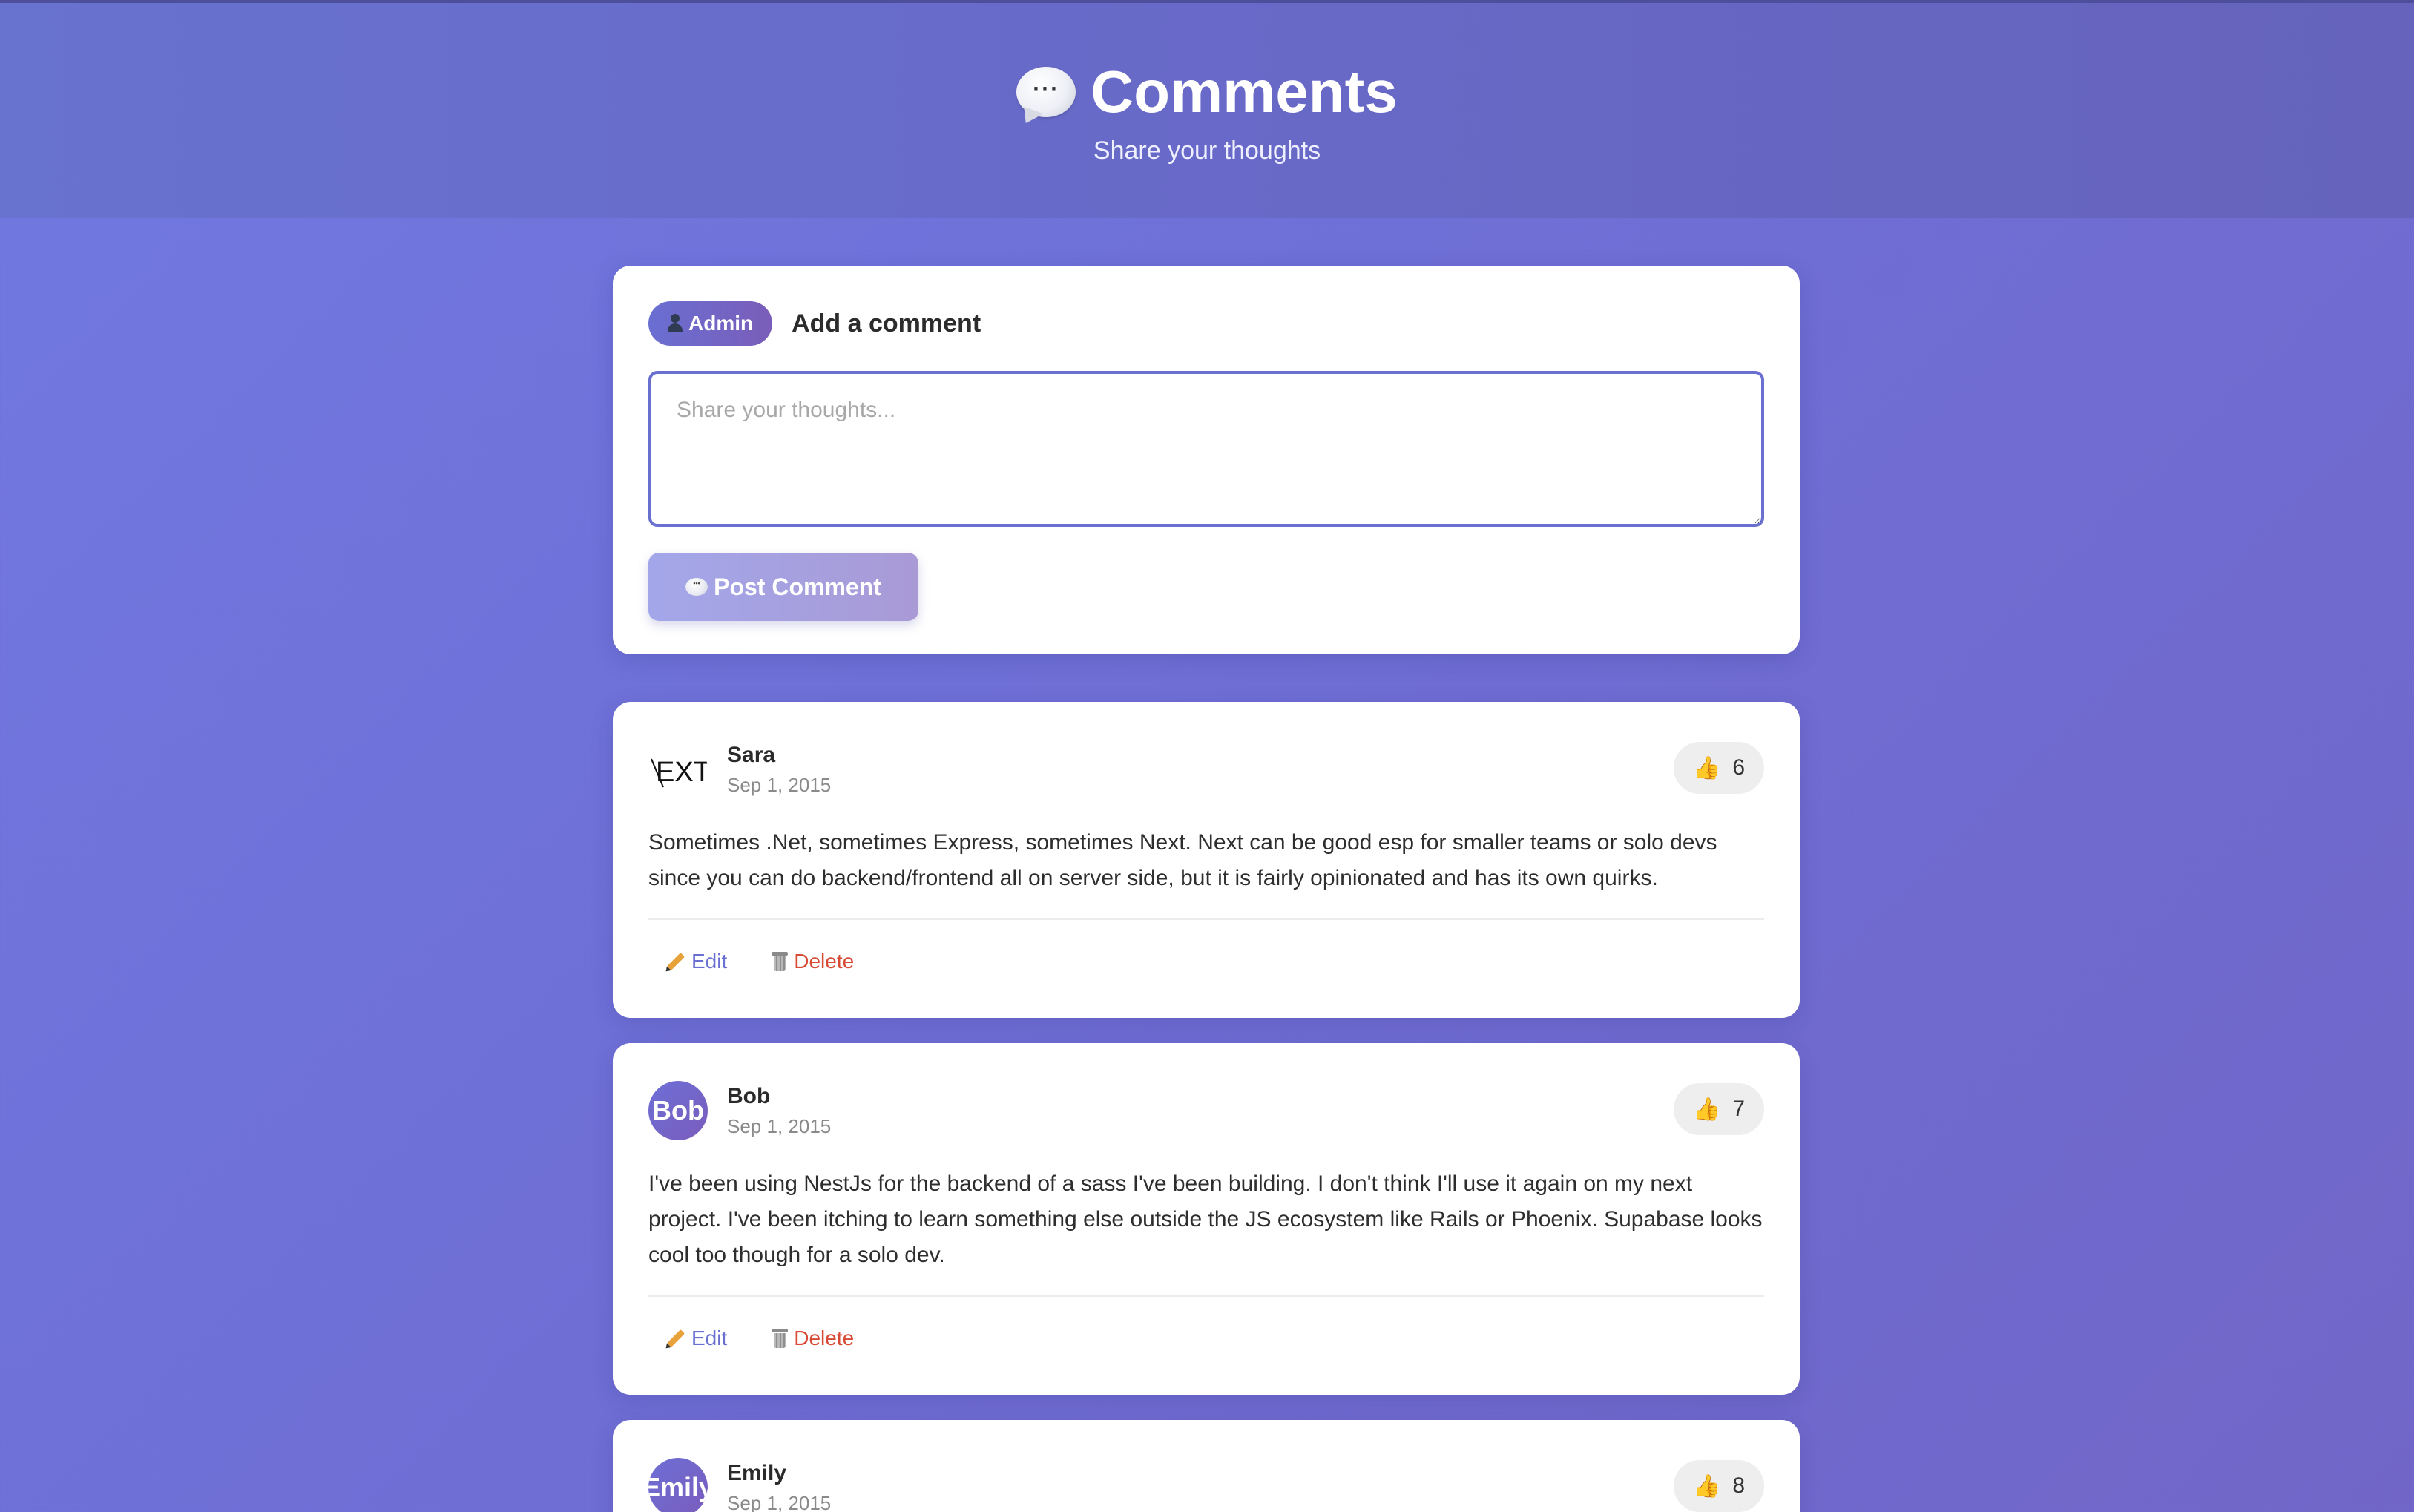  Describe the element at coordinates (678, 1110) in the screenshot. I see `avatar: Bob` at that location.